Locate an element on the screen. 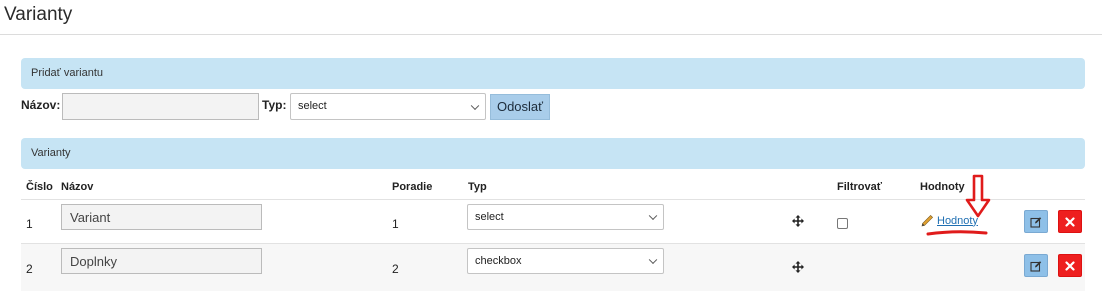  column-header-number: Číslo is located at coordinates (39, 187).